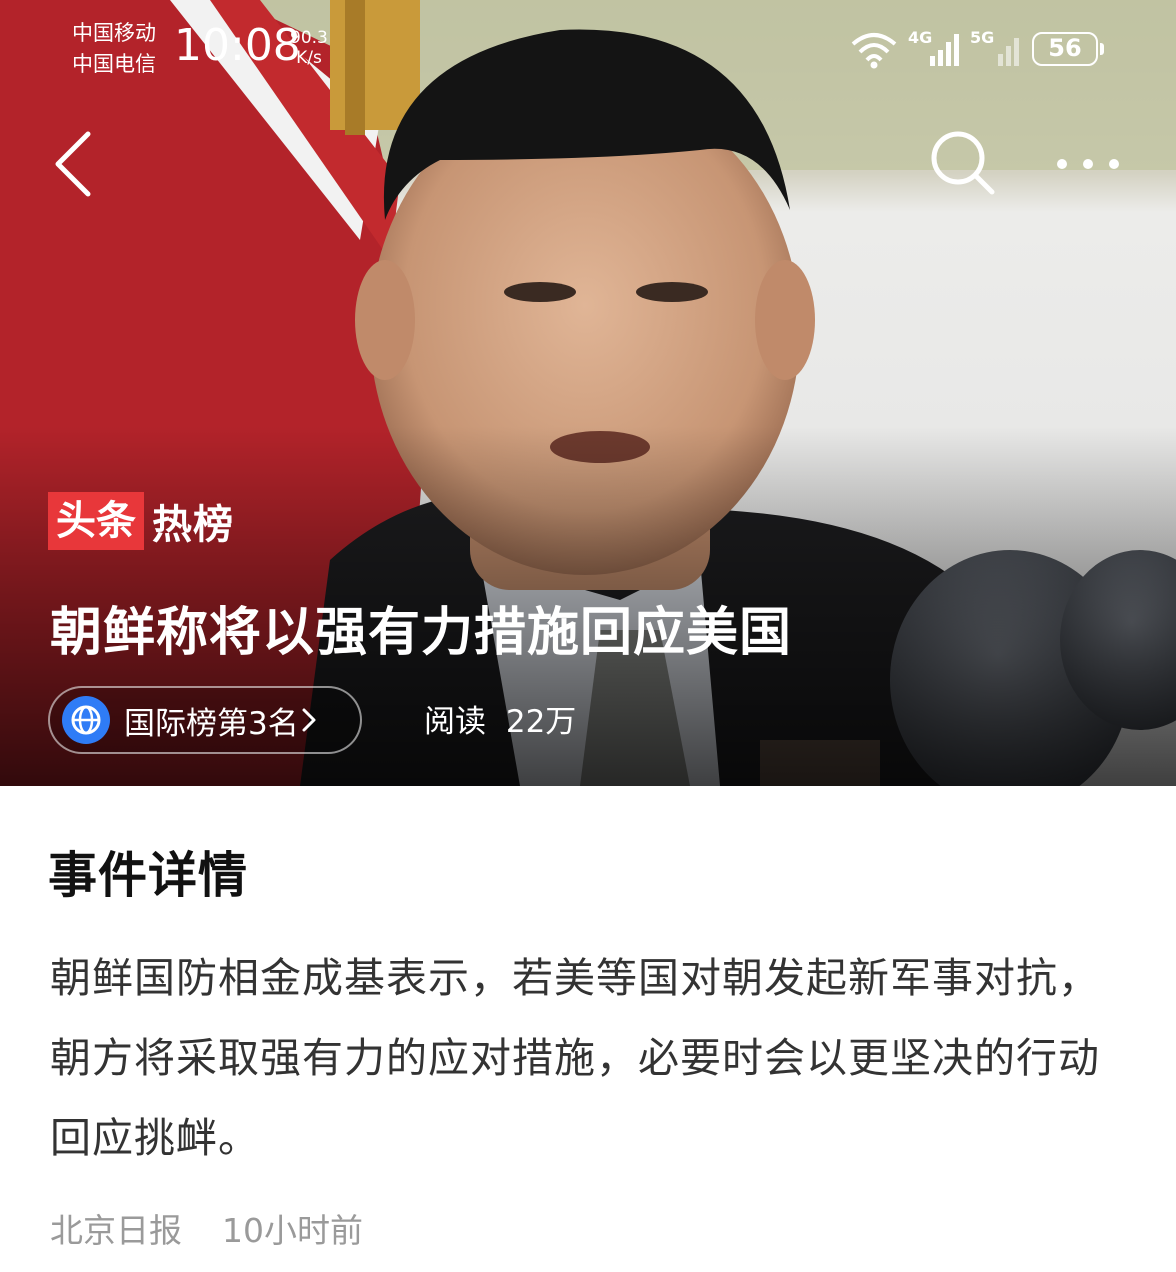 This screenshot has width=1176, height=1272. I want to click on net-speed-unit: K/s, so click(309, 58).